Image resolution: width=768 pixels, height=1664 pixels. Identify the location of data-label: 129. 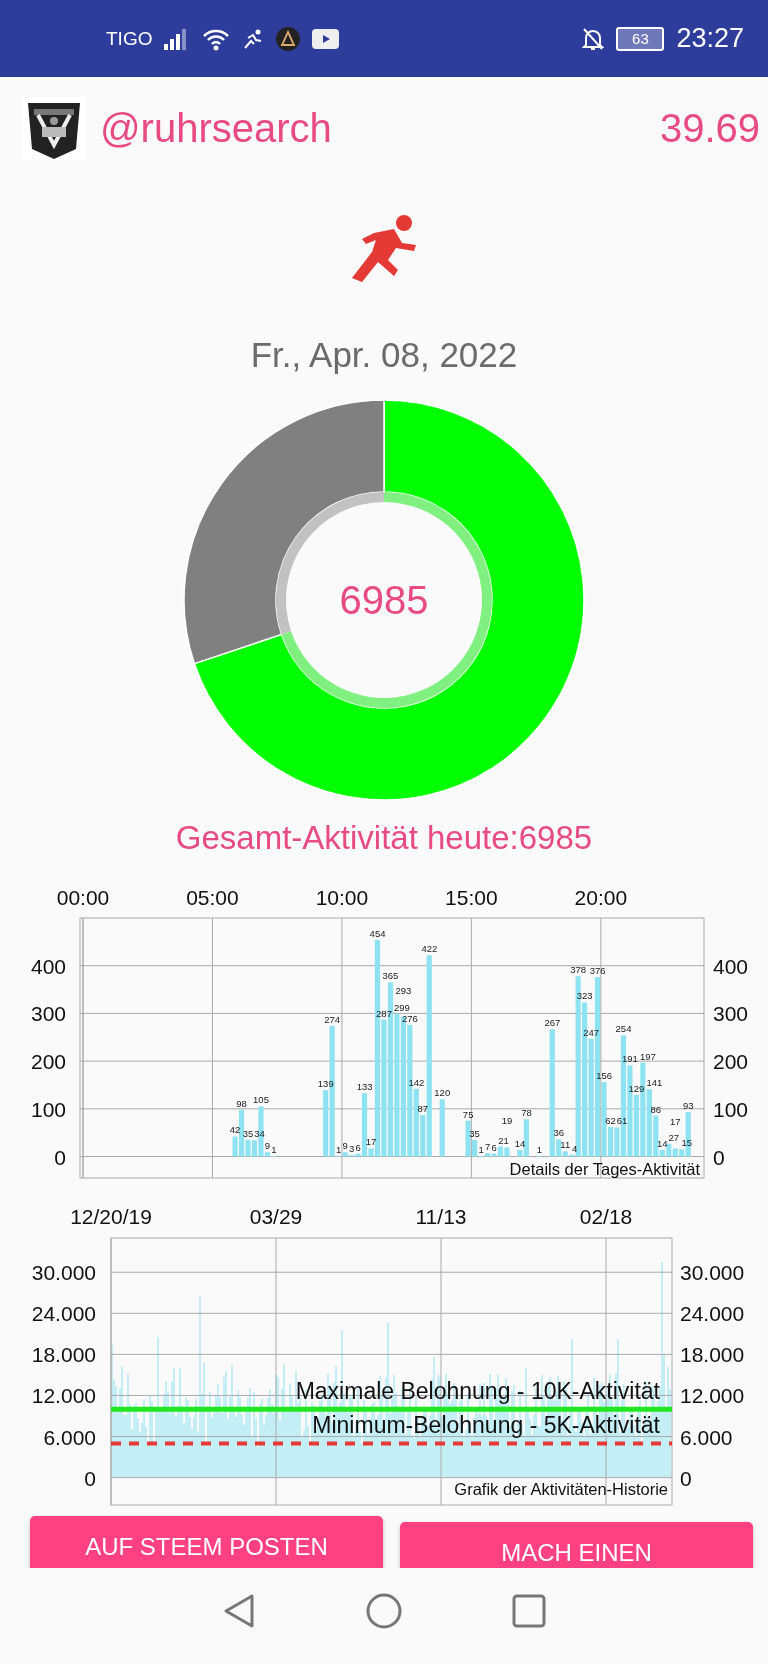
(636, 1088).